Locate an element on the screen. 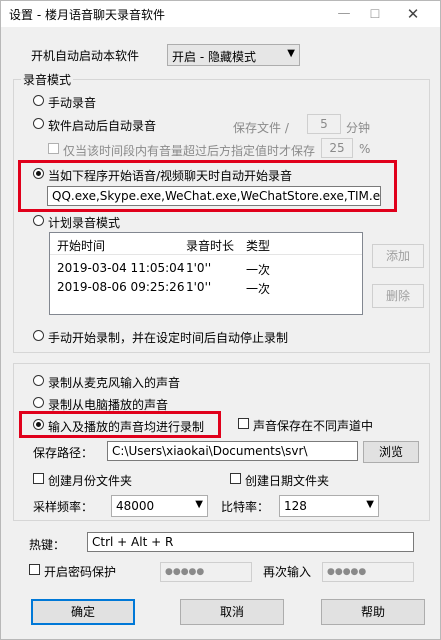  only-volume-input: 25 is located at coordinates (337, 148).